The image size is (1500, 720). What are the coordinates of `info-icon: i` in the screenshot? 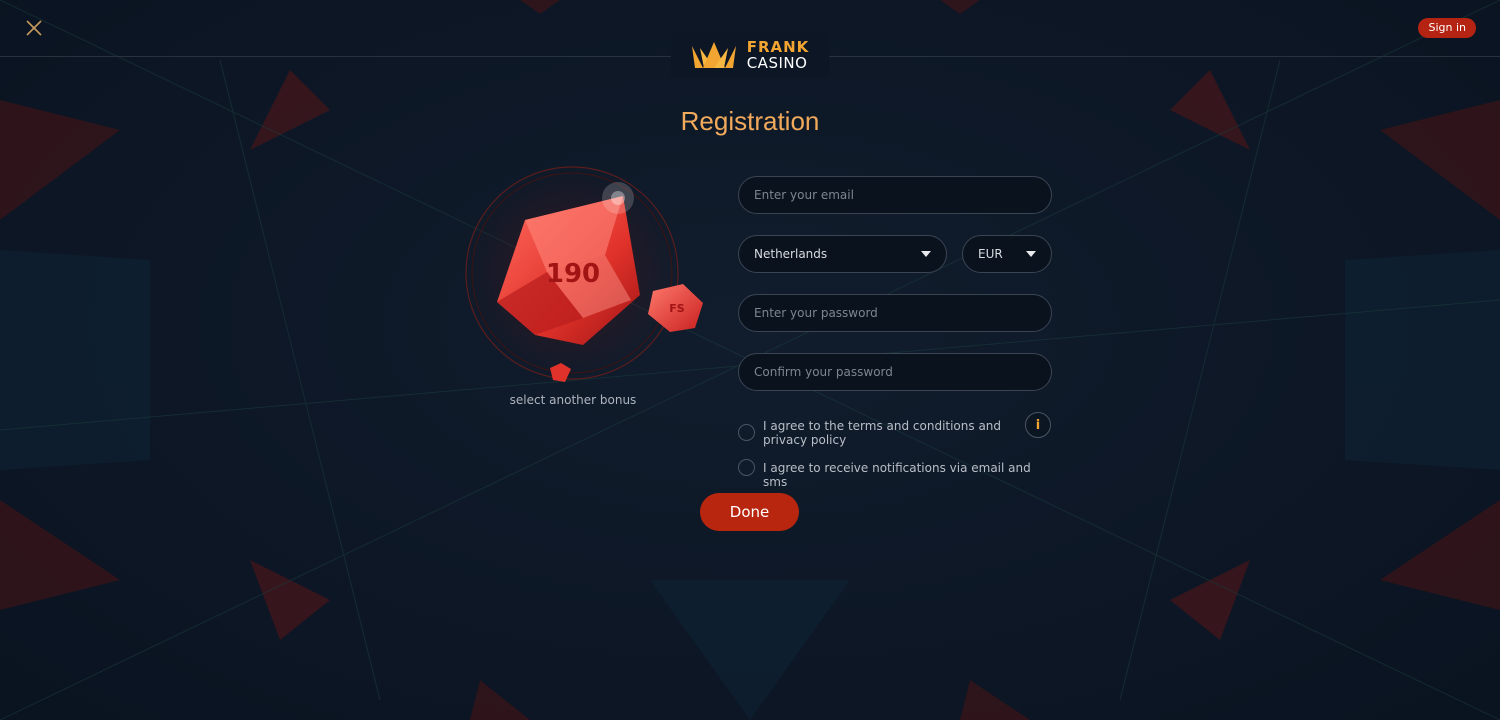 It's located at (1038, 425).